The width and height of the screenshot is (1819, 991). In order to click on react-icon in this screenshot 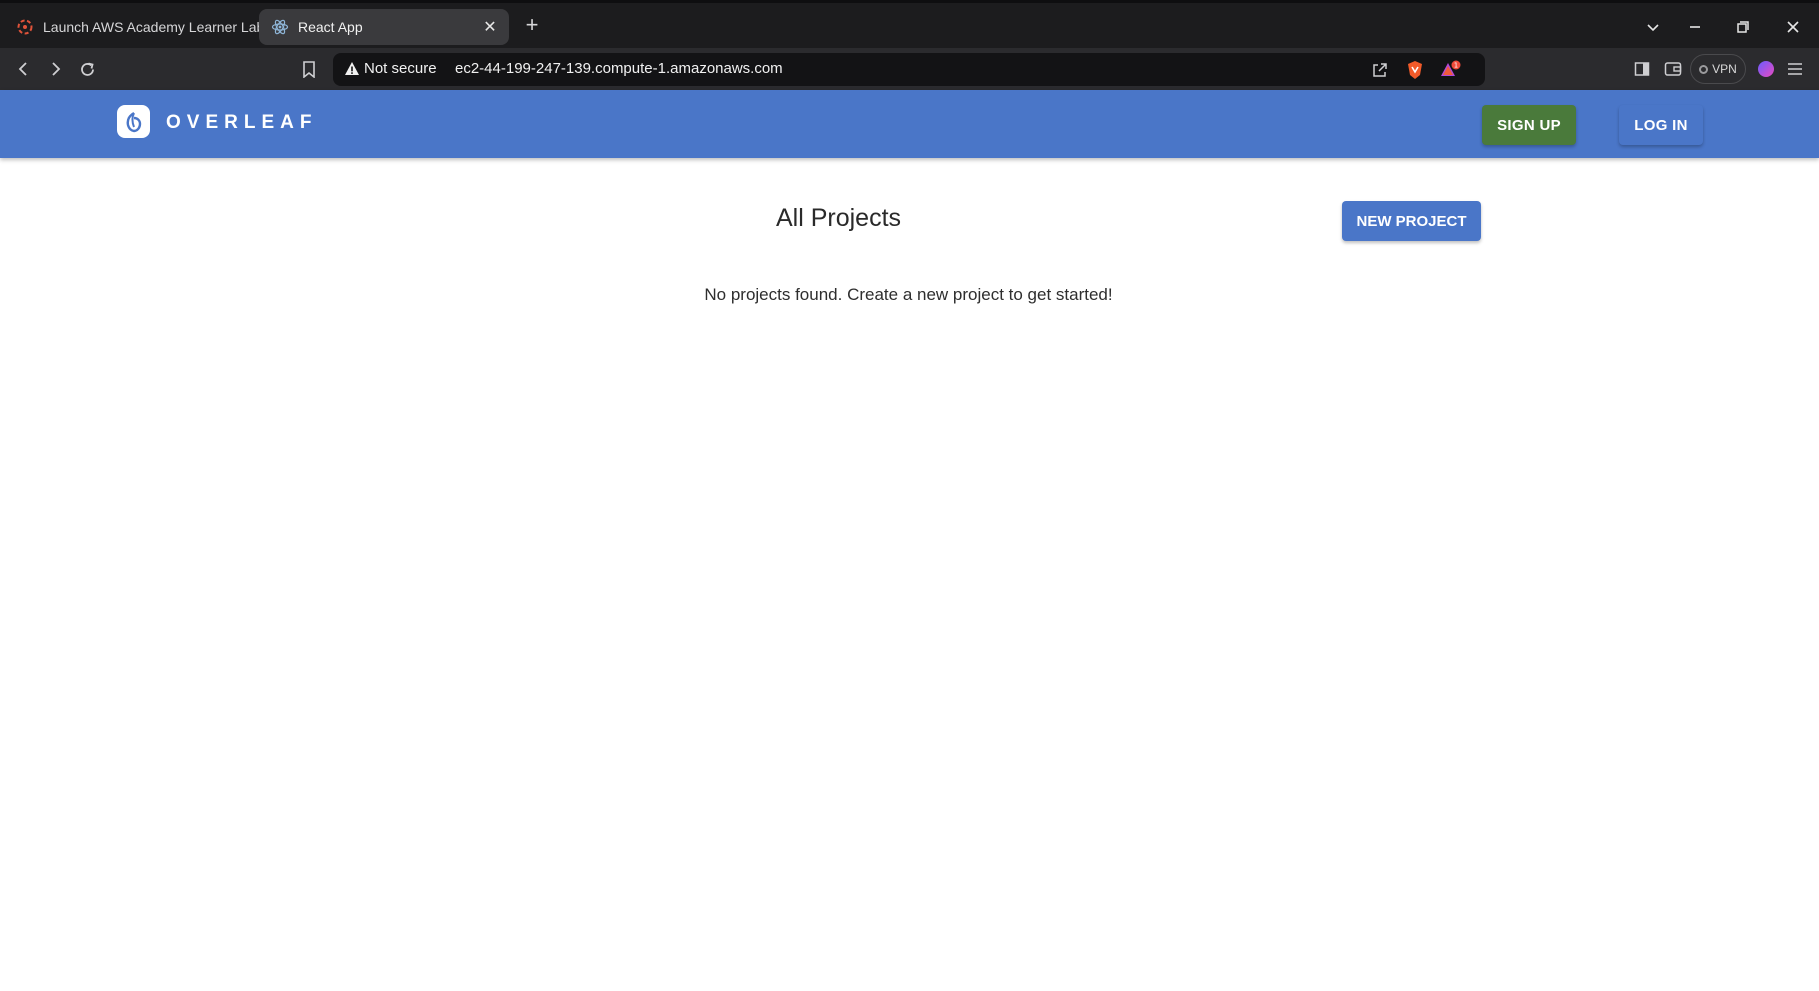, I will do `click(280, 27)`.